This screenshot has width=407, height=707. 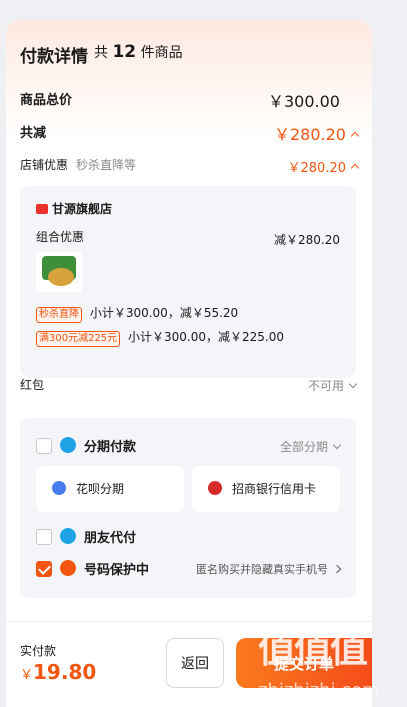 I want to click on red-packet-value: 不可用, so click(x=325, y=386).